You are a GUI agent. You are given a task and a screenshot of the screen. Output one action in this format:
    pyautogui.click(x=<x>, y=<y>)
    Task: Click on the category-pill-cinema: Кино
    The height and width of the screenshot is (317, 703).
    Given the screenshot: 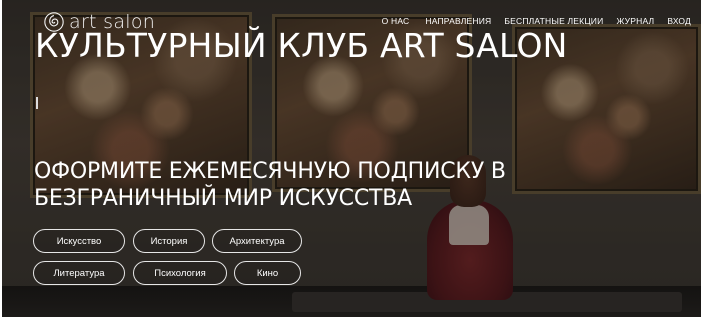 What is the action you would take?
    pyautogui.click(x=267, y=273)
    